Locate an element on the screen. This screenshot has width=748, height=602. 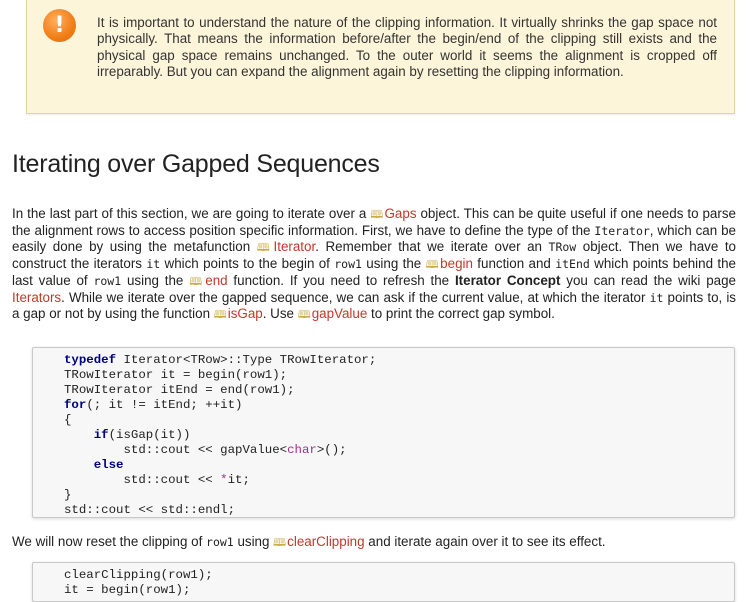
code-line: std::cout << std::endl; is located at coordinates (150, 510).